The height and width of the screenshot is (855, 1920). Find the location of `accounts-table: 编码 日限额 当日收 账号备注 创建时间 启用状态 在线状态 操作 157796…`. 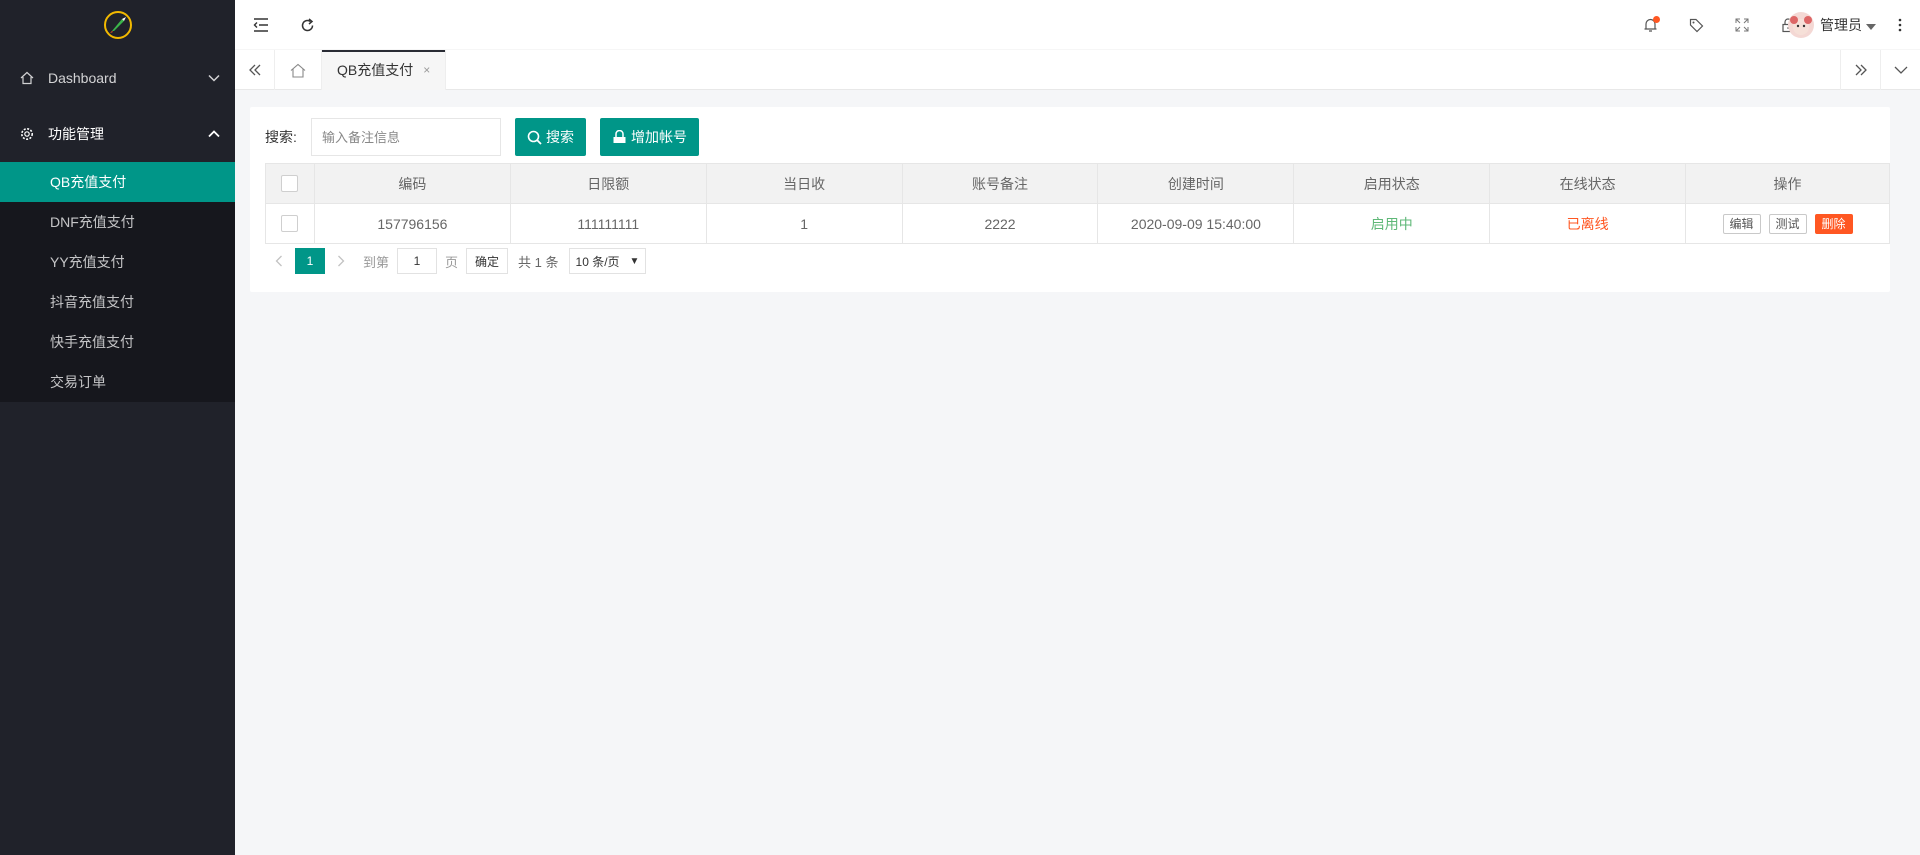

accounts-table: 编码 日限额 当日收 账号备注 创建时间 启用状态 在线状态 操作 157796… is located at coordinates (1077, 203).